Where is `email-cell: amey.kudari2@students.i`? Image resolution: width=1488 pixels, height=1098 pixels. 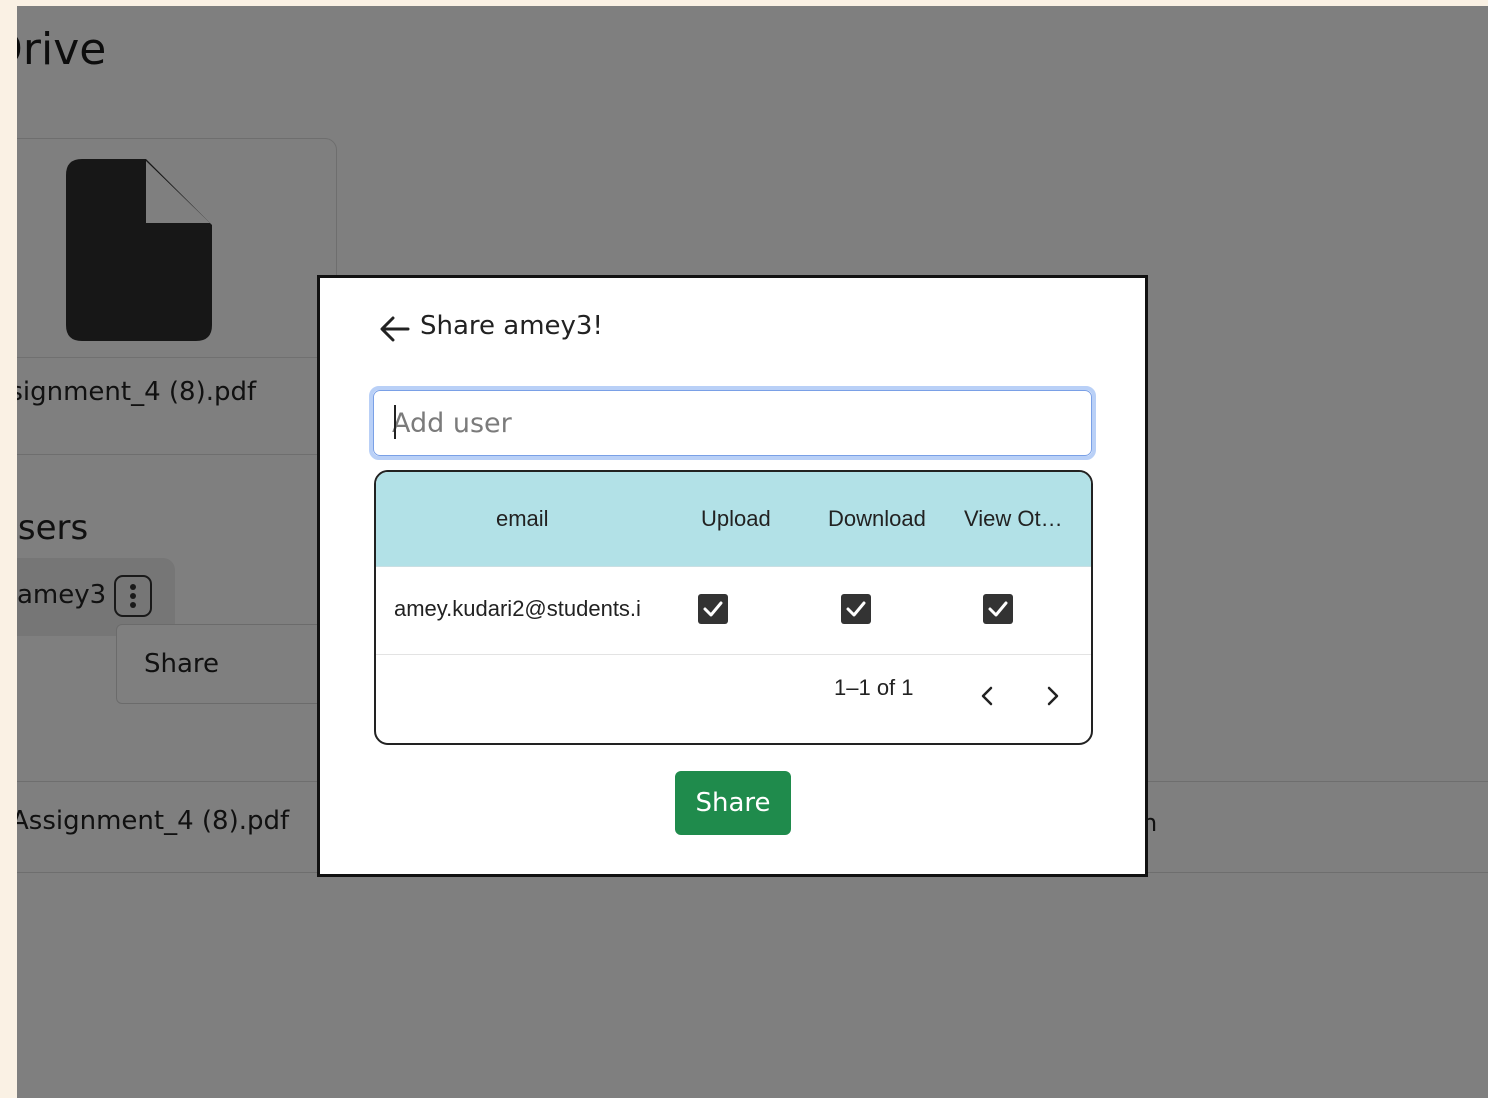
email-cell: amey.kudari2@students.i is located at coordinates (517, 608).